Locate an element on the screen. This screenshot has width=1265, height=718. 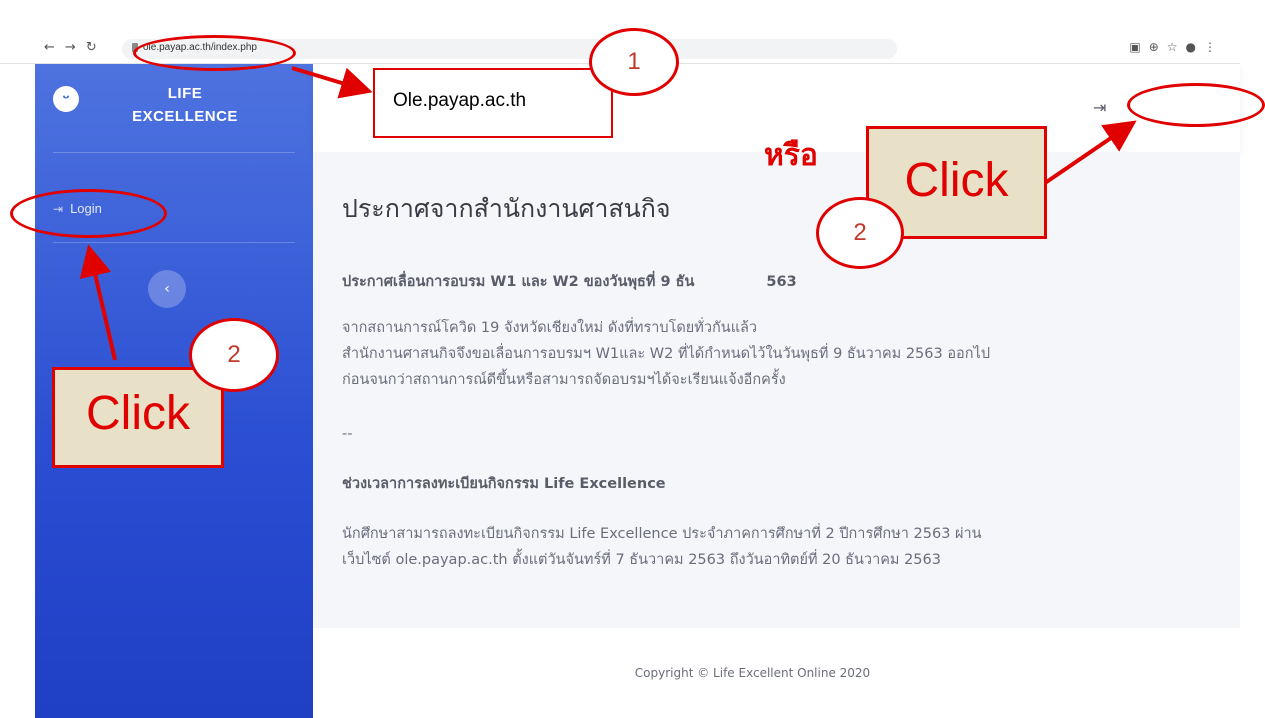
arrow-to-sidebar-login is located at coordinates (98, 302).